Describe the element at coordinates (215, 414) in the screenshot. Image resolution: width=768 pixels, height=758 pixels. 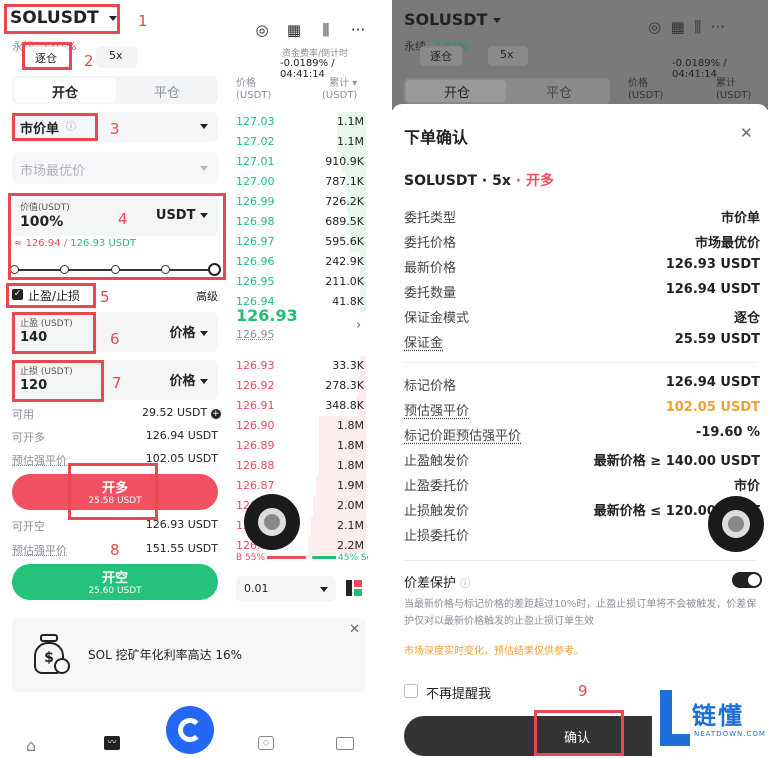
I see `add-icon: +` at that location.